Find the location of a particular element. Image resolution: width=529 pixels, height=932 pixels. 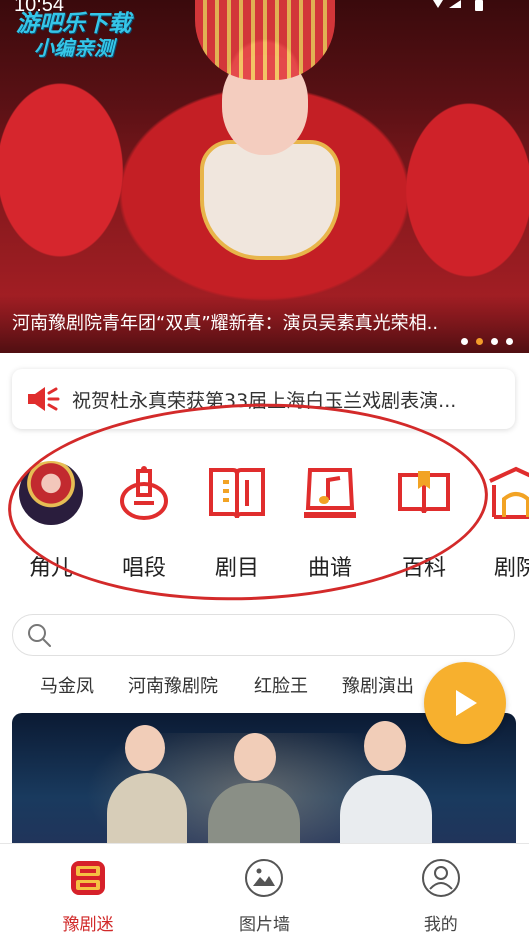

nav-label: 豫剧迷 is located at coordinates (88, 923).